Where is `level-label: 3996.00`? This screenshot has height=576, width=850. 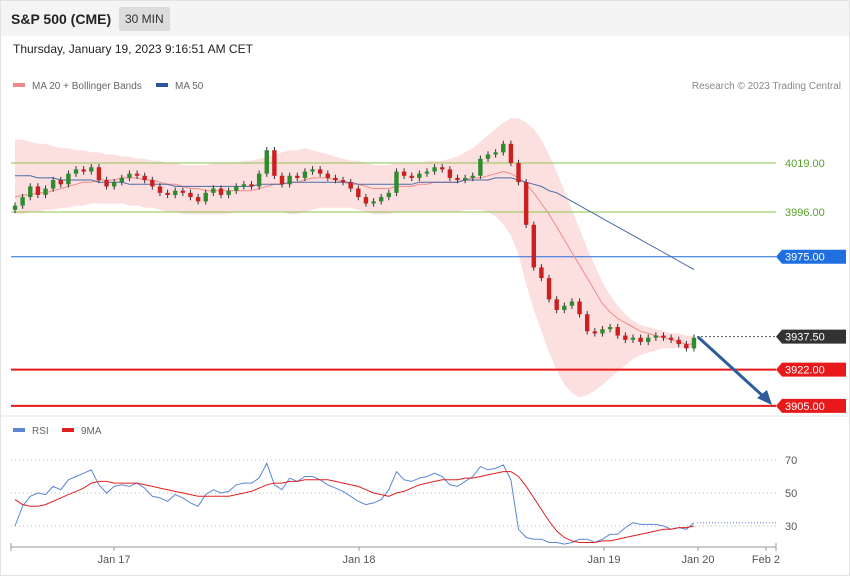 level-label: 3996.00 is located at coordinates (805, 213).